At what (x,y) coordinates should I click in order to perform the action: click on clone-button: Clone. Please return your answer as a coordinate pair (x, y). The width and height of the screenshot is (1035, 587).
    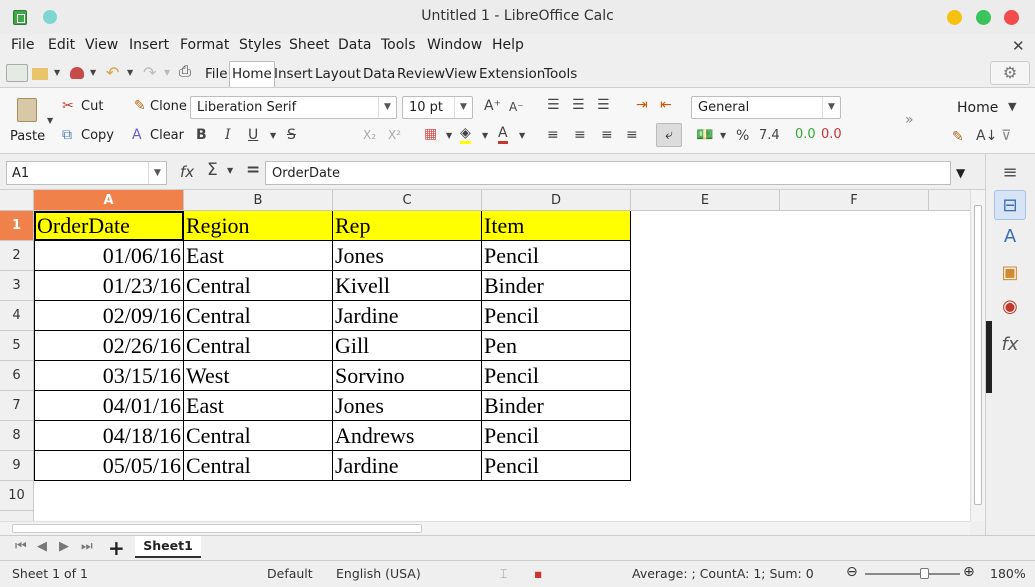
    Looking at the image, I should click on (168, 106).